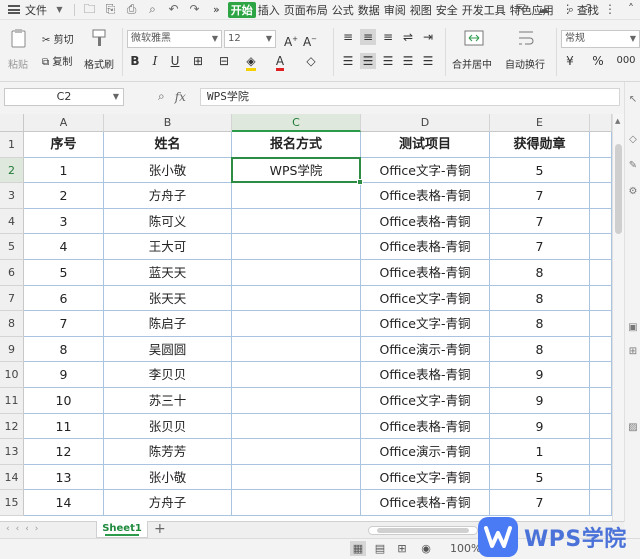  Describe the element at coordinates (428, 61) in the screenshot. I see `distributed-icon: ☰` at that location.